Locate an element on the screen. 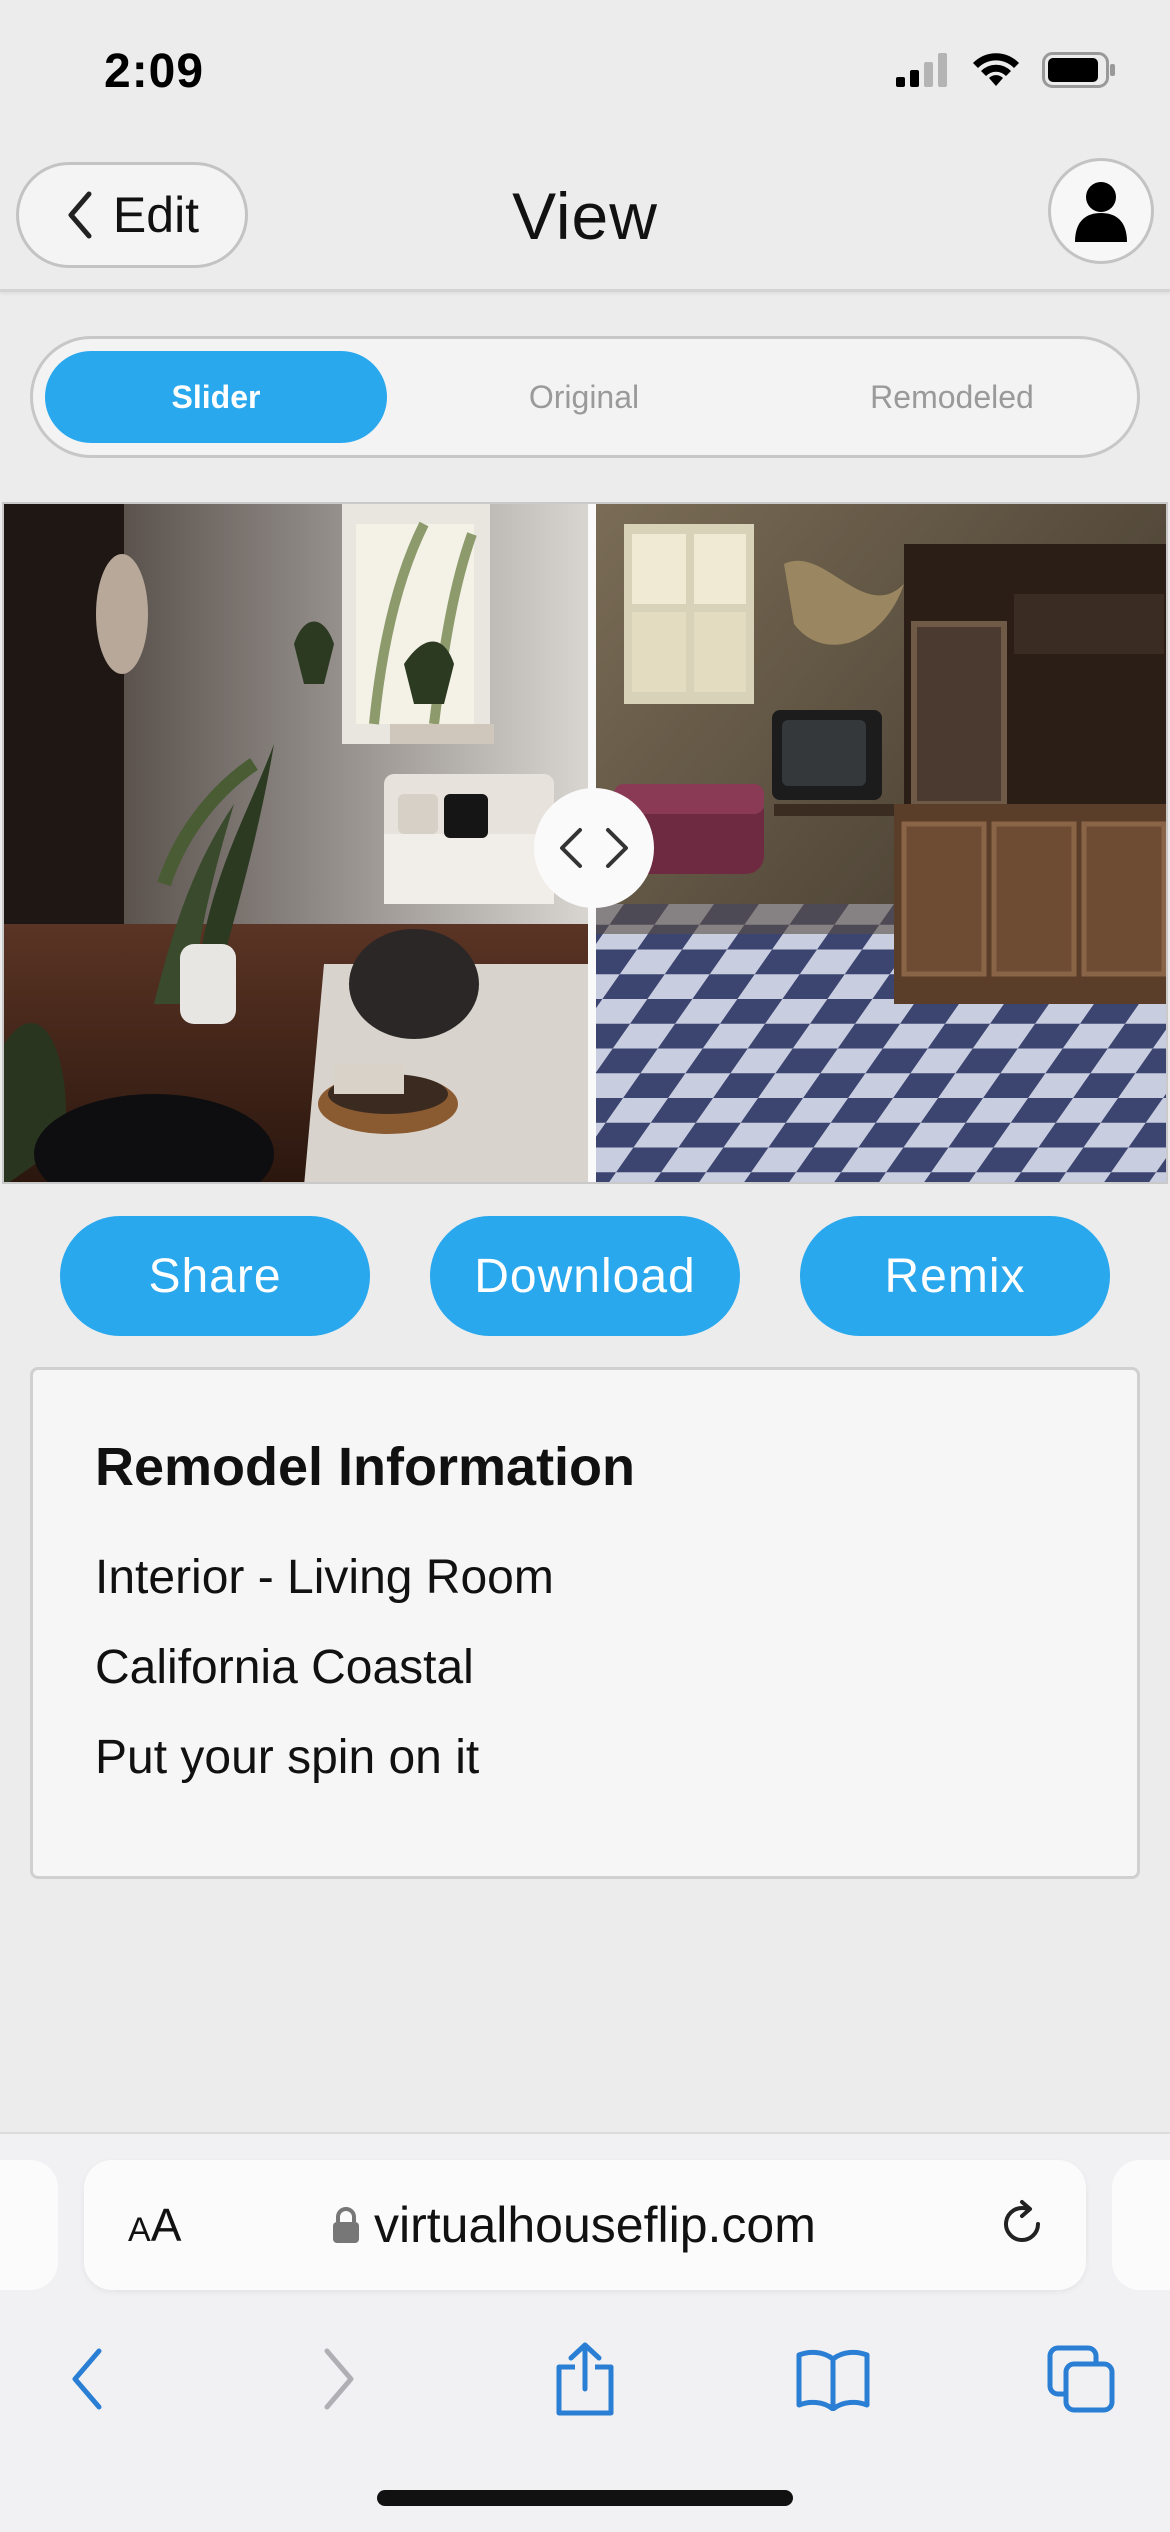 The width and height of the screenshot is (1170, 2532). profile-avatar-button is located at coordinates (1101, 211).